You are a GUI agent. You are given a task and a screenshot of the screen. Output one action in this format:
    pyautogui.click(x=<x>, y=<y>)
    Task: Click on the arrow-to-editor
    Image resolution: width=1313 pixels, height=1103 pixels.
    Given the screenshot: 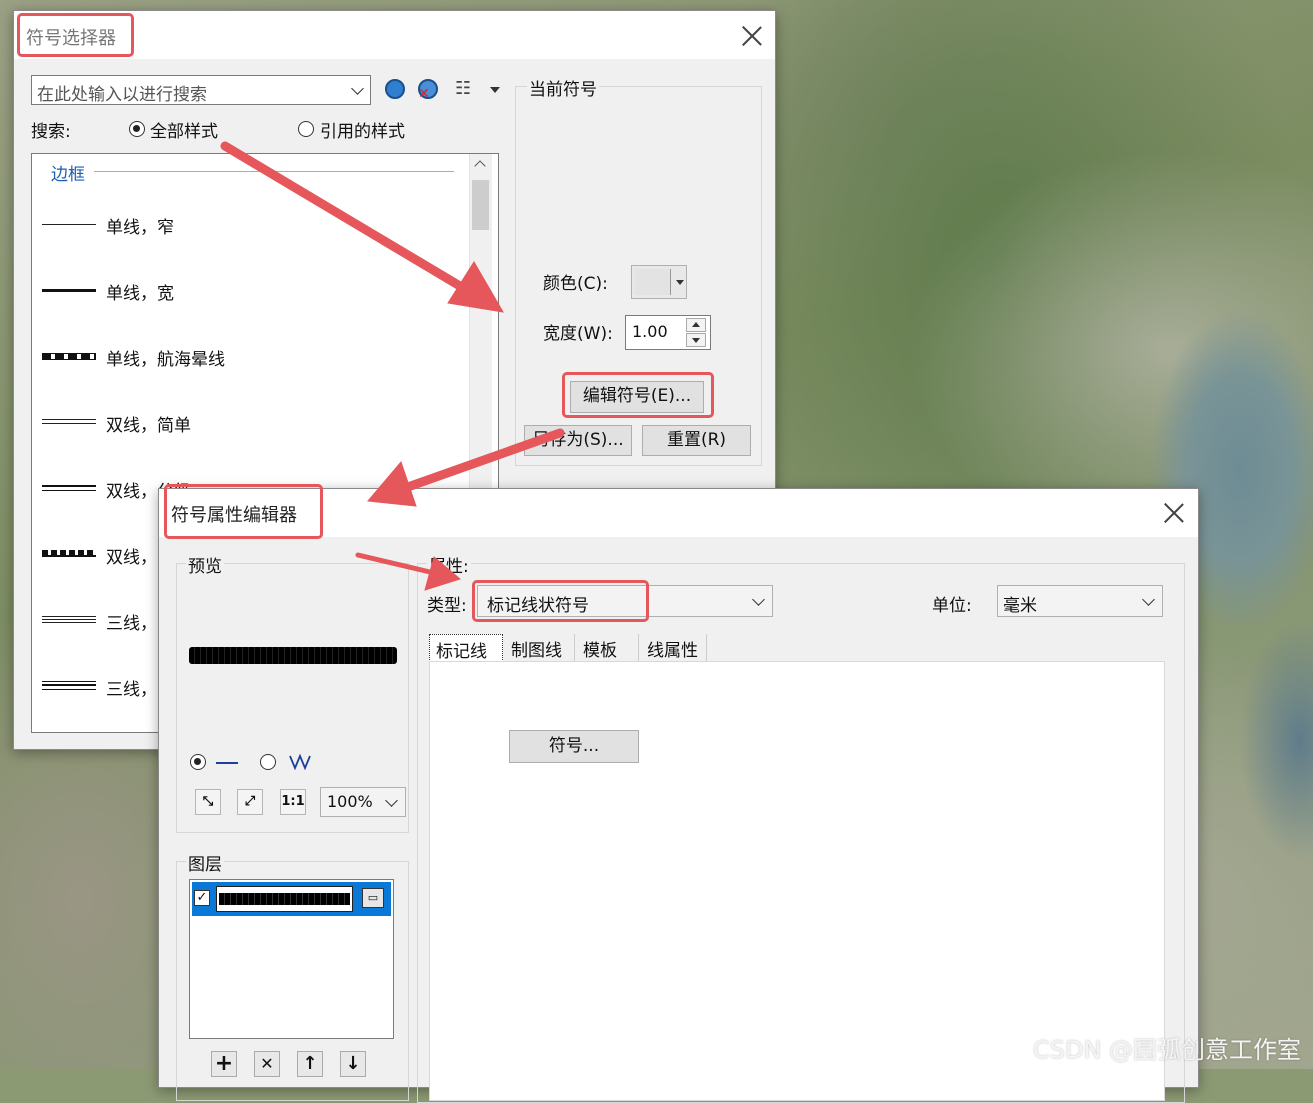 What is the action you would take?
    pyautogui.click(x=482, y=460)
    